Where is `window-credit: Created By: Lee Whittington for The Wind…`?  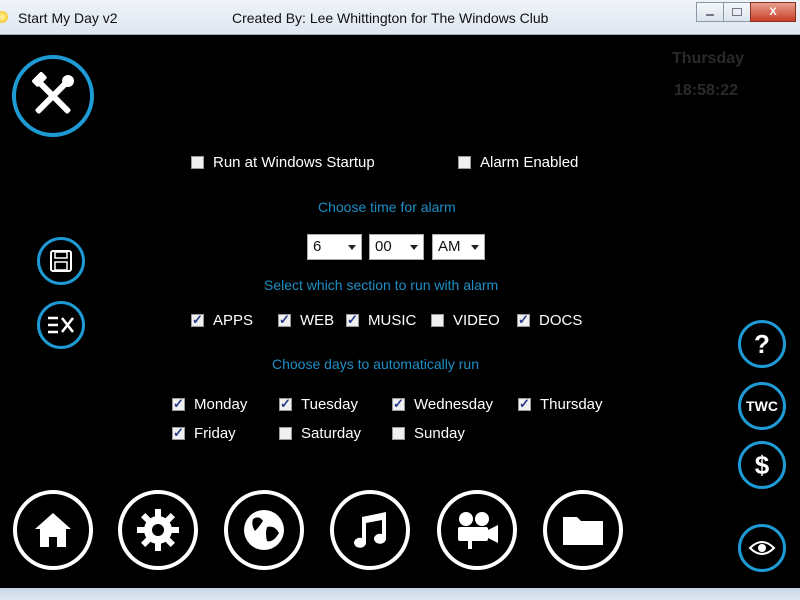
window-credit: Created By: Lee Whittington for The Wind… is located at coordinates (390, 18).